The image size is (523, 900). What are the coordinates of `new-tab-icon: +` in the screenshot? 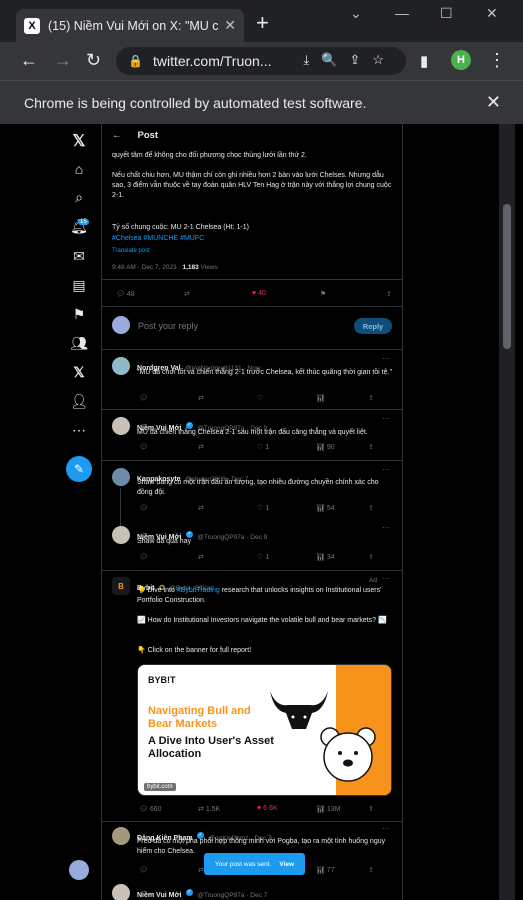 It's located at (262, 23).